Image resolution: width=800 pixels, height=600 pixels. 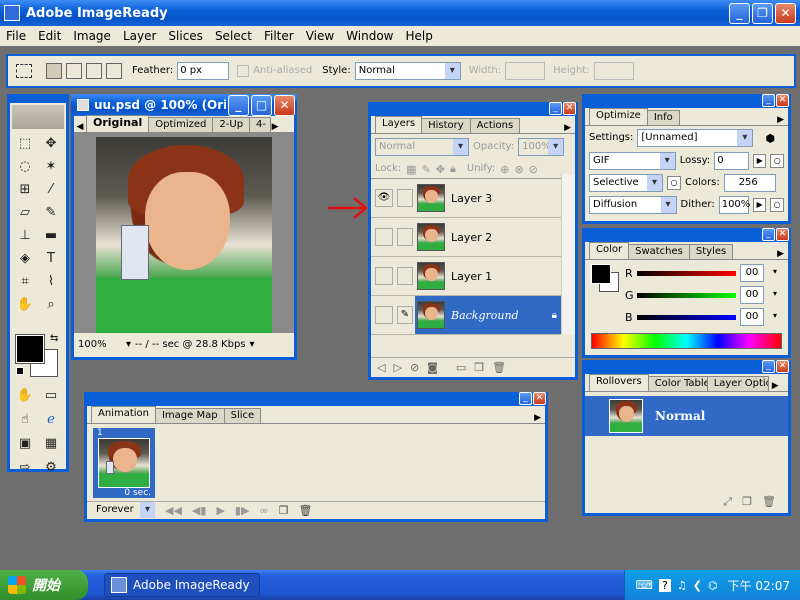 I want to click on image-map-visibility-icon: ▭, so click(x=51, y=396).